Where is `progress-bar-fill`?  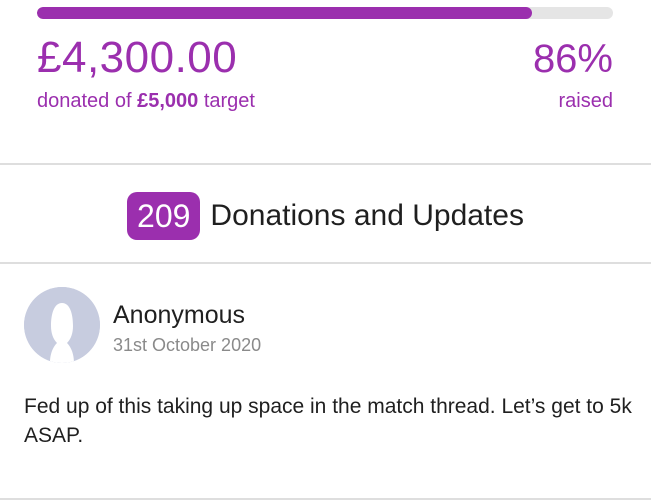
progress-bar-fill is located at coordinates (285, 13).